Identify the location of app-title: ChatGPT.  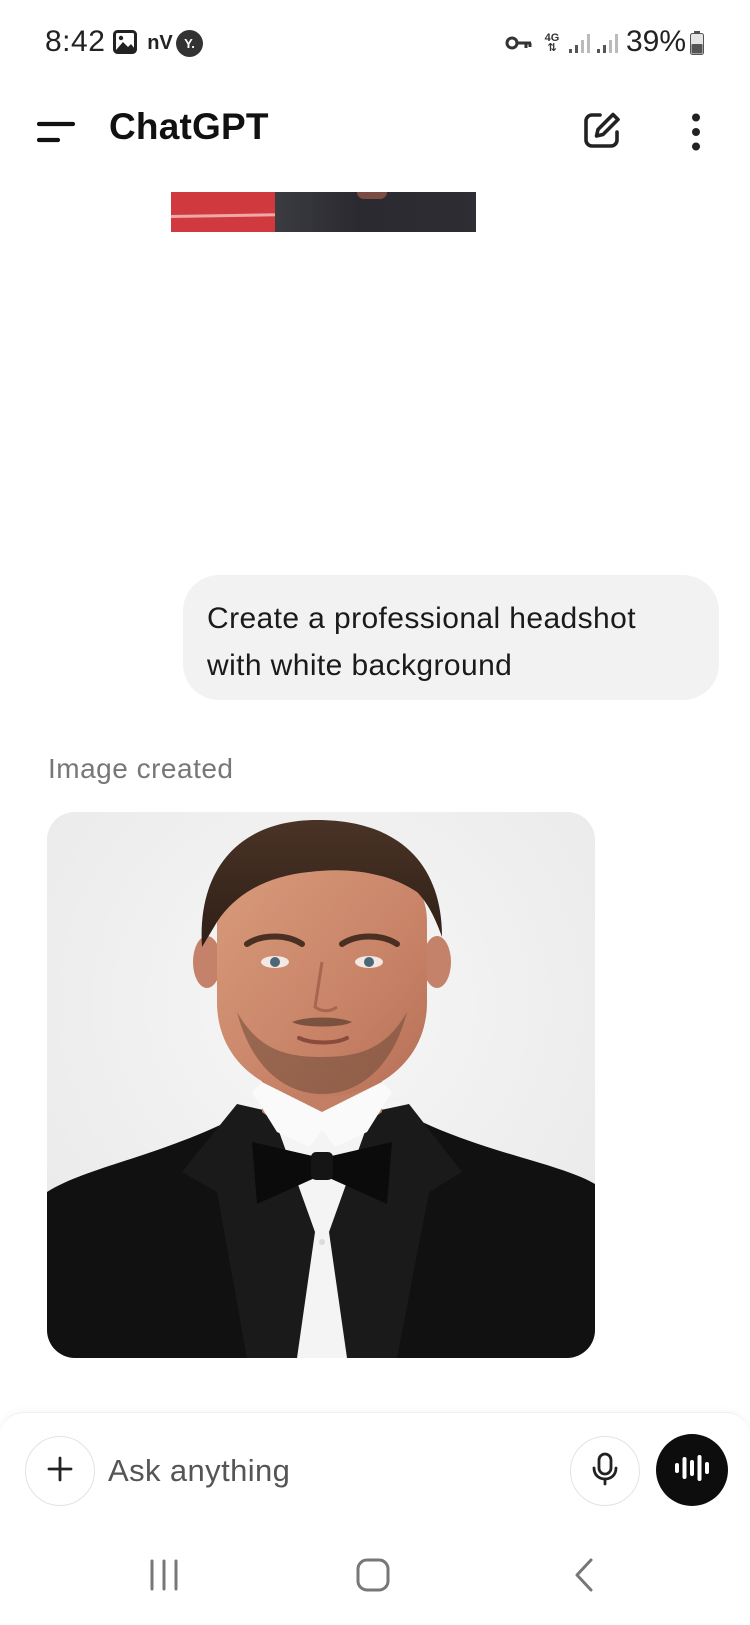
(189, 127).